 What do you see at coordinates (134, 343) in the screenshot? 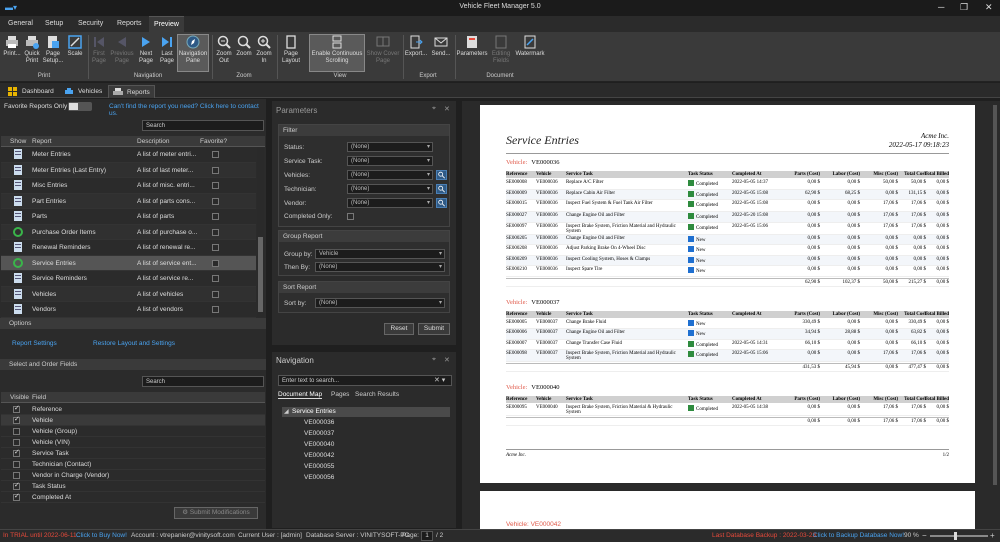
I see `restore-layout-link: Restore Layout and Settings` at bounding box center [134, 343].